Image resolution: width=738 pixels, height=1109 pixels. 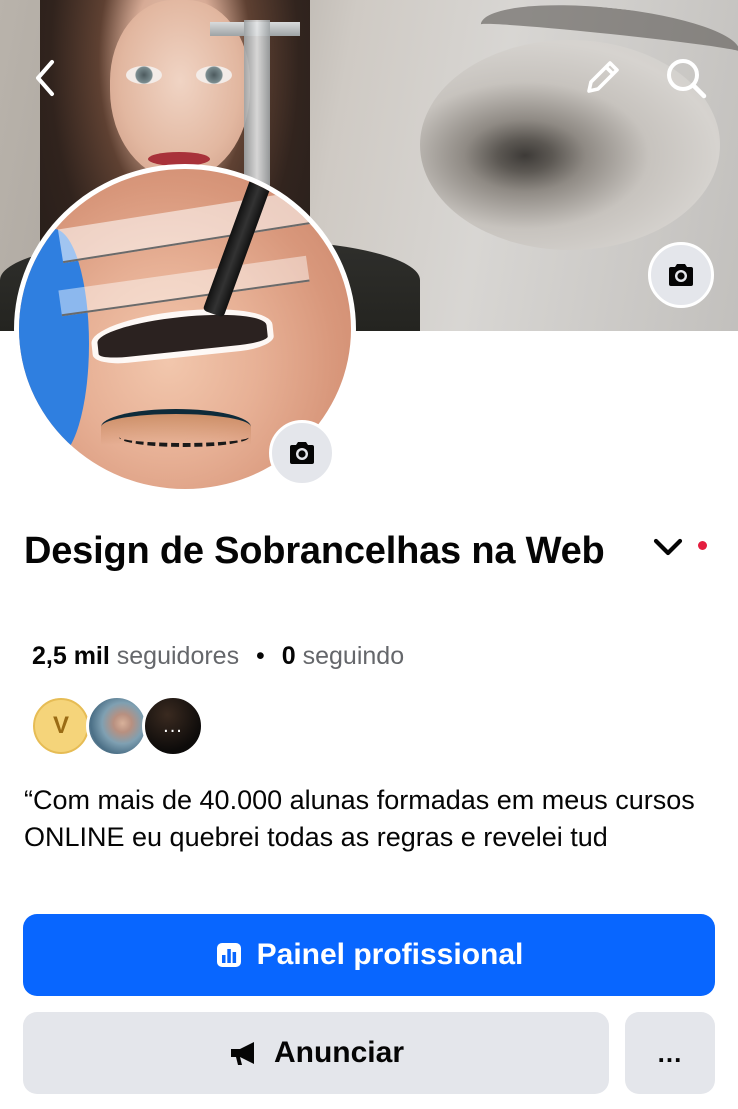 I want to click on follower-avatar, so click(x=117, y=726).